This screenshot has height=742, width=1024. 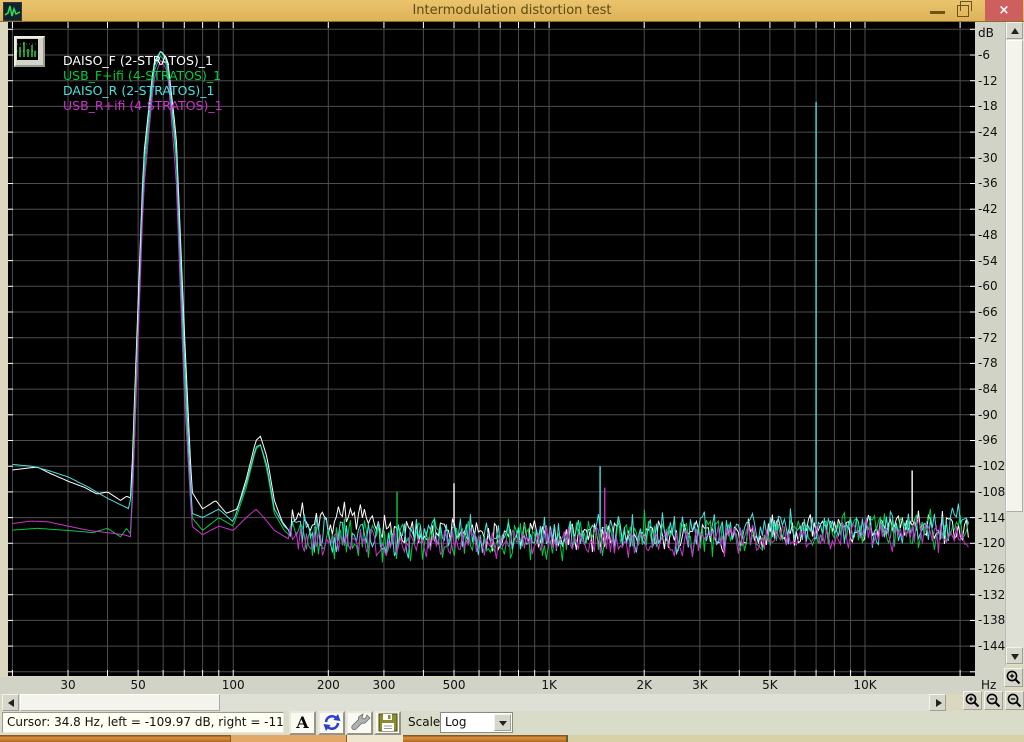 What do you see at coordinates (549, 685) in the screenshot?
I see `x-tick-label: 1K` at bounding box center [549, 685].